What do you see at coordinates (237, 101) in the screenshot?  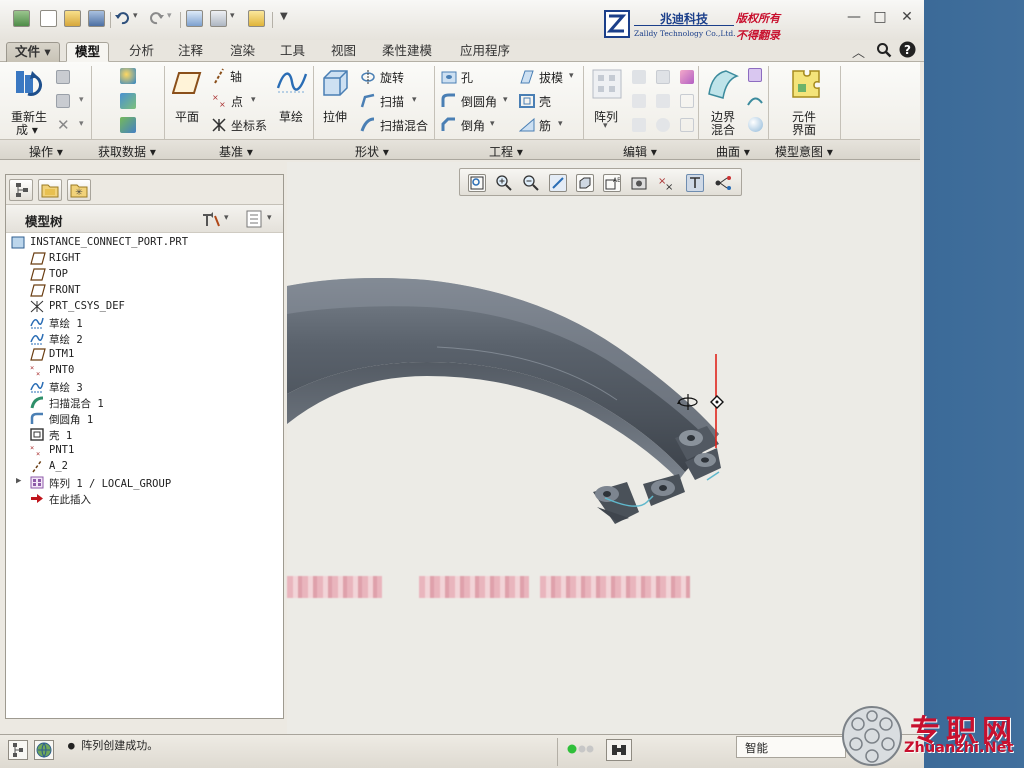 I see `point-button: 点` at bounding box center [237, 101].